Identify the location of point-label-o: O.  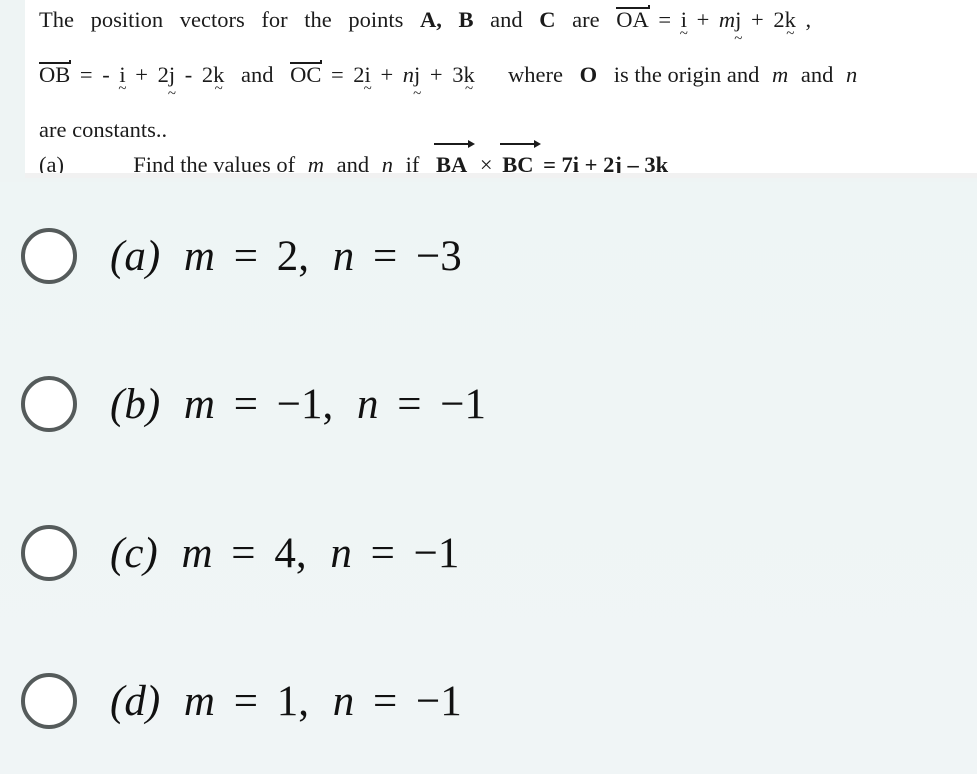
(588, 74).